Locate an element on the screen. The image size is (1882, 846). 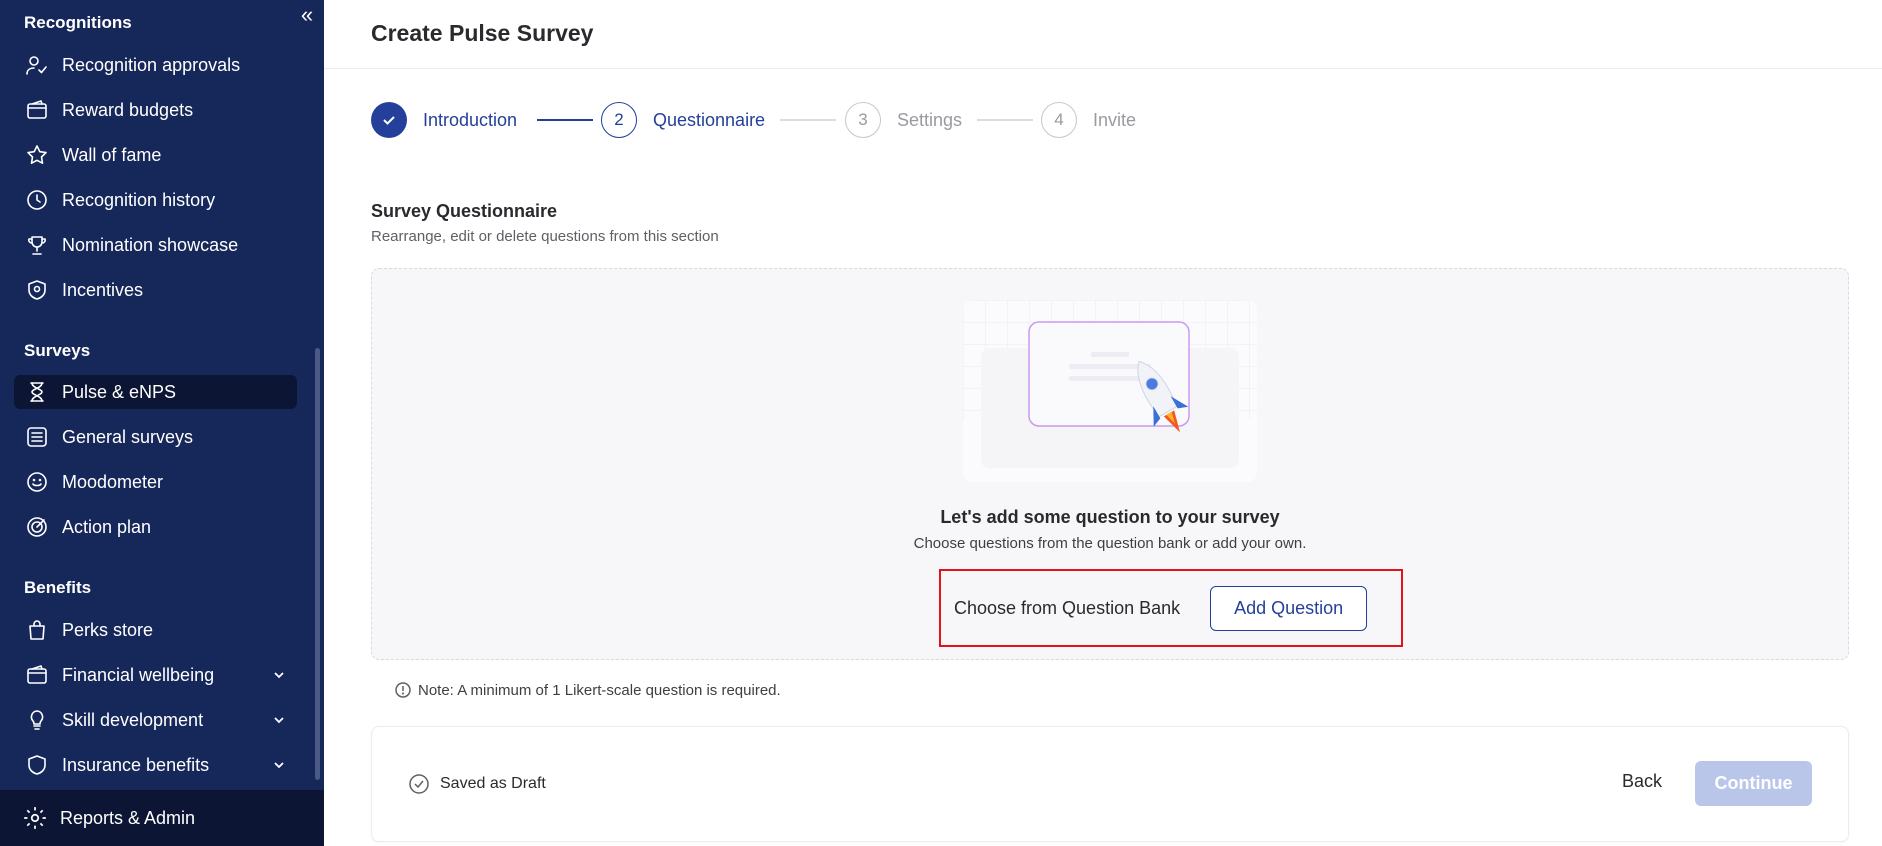
sidebar-scrollbar is located at coordinates (317, 564).